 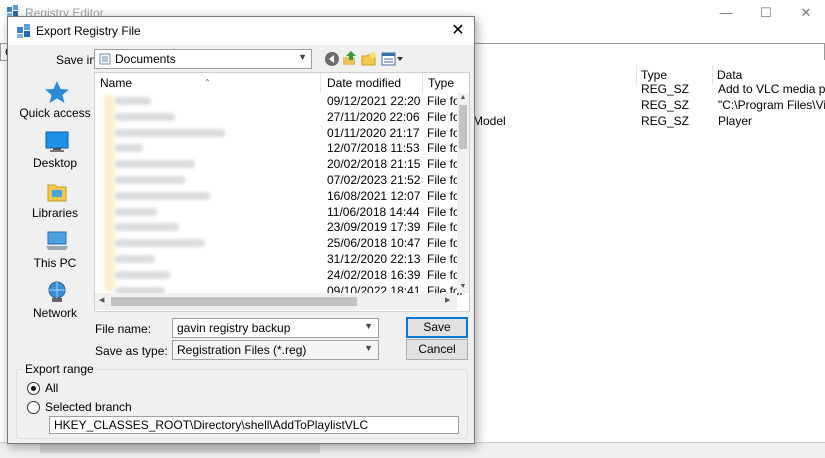 What do you see at coordinates (51, 388) in the screenshot?
I see `radio-all-label: All` at bounding box center [51, 388].